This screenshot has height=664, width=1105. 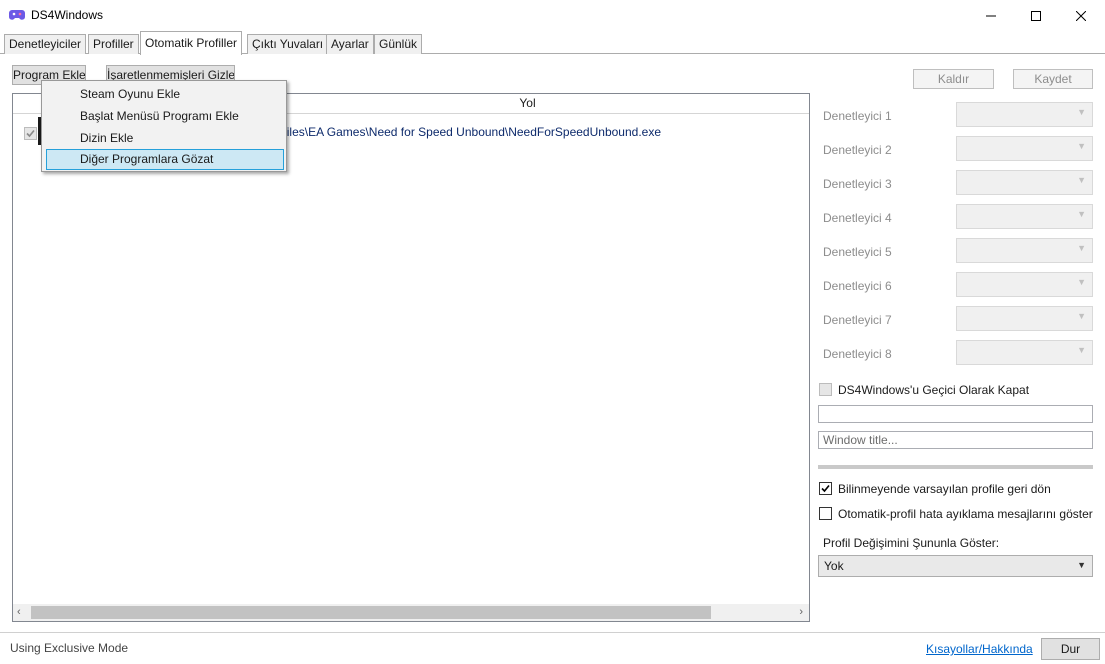 I want to click on shortcuts-about-link: Kısayollar/Hakkında, so click(x=979, y=649).